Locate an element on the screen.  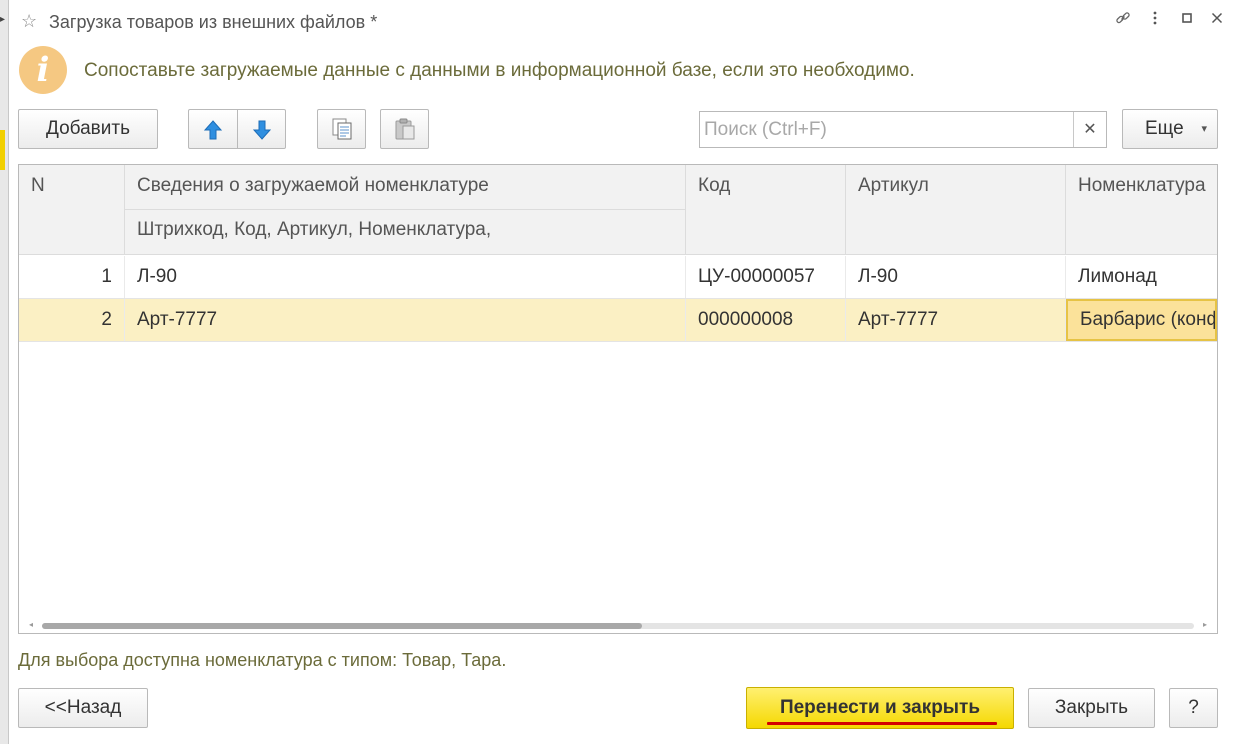
horizontal-scrollbar: ◂ ▸ is located at coordinates (618, 625).